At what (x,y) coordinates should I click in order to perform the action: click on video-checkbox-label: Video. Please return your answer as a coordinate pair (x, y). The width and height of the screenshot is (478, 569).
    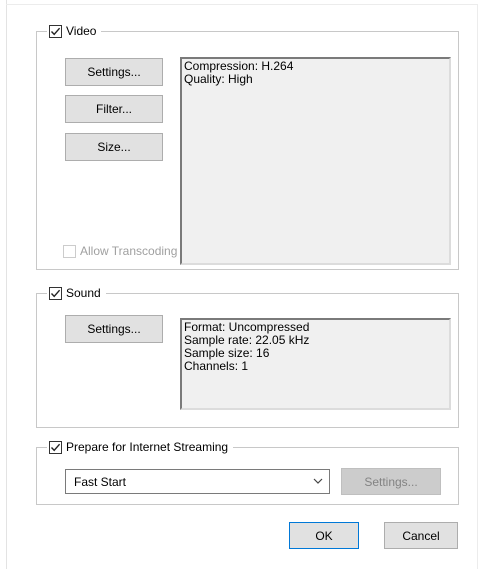
    Looking at the image, I should click on (81, 31).